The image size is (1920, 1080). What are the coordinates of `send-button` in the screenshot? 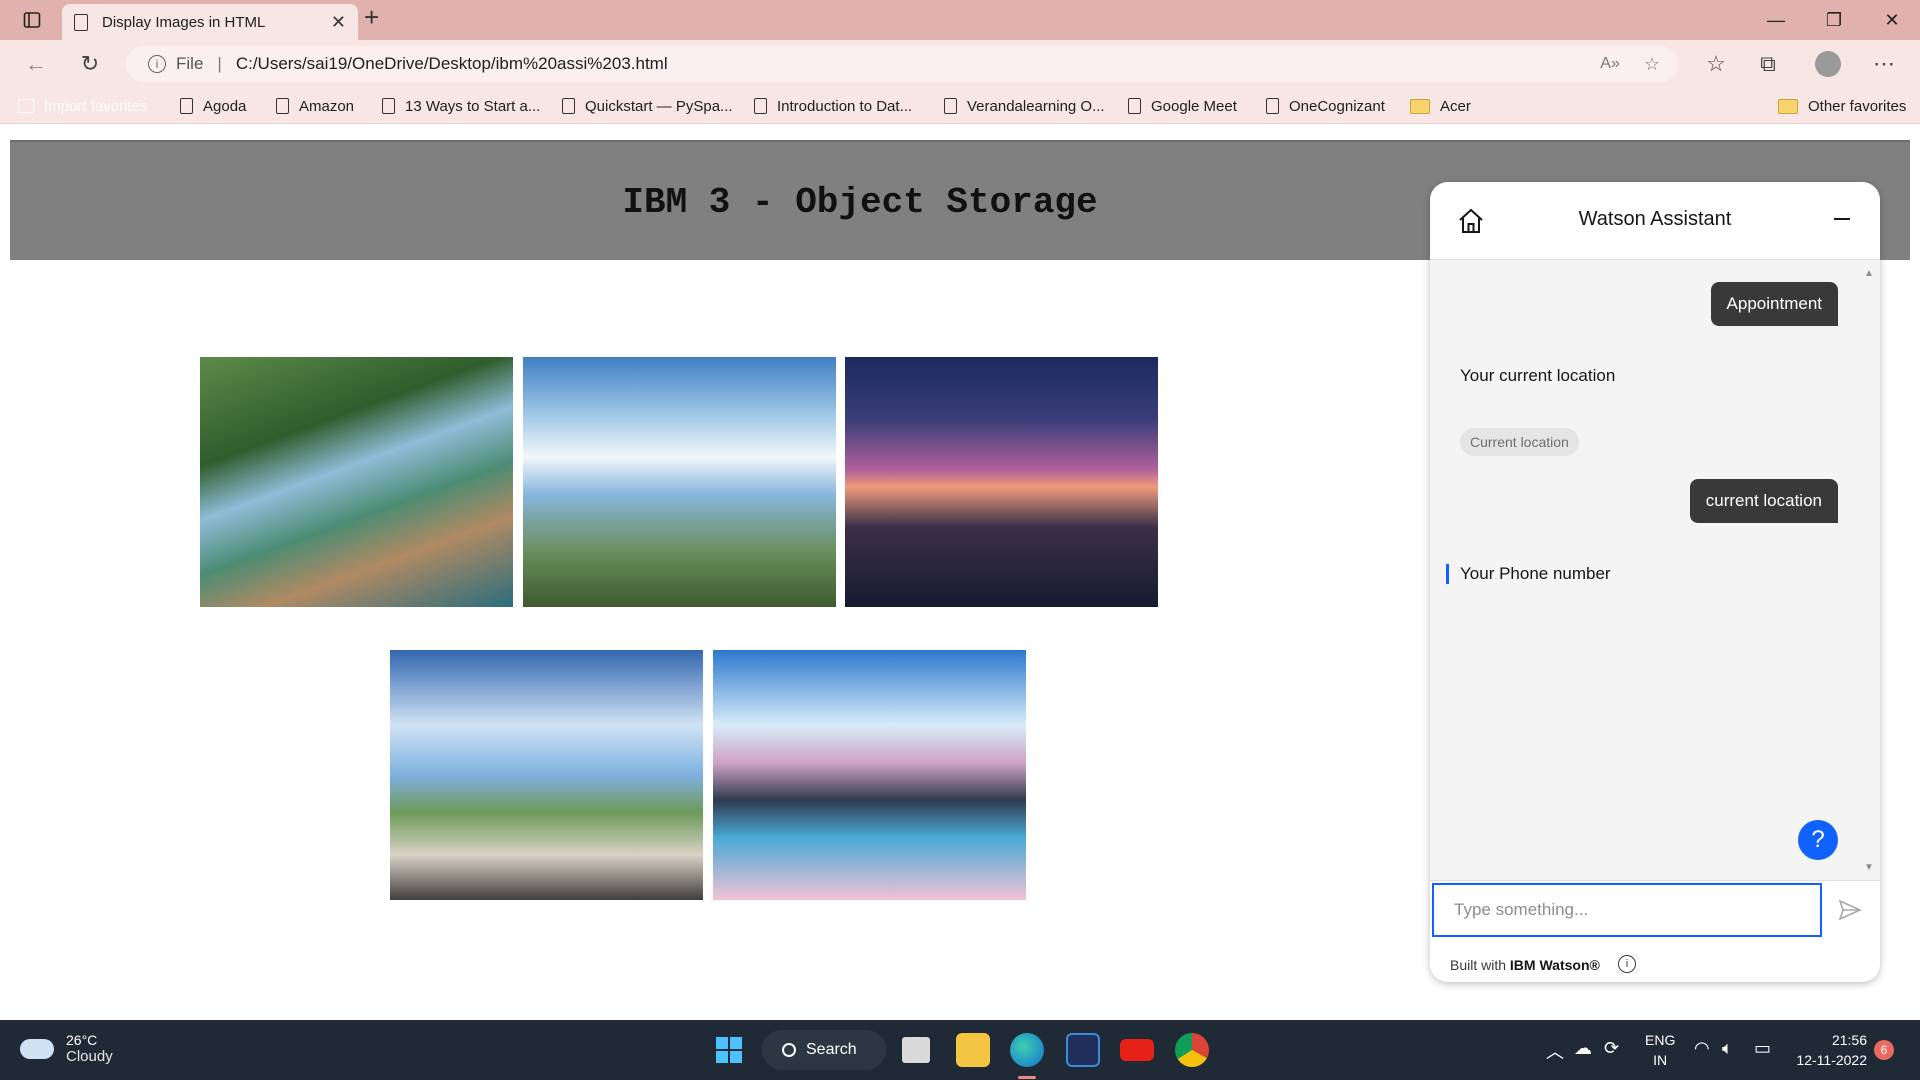 It's located at (1850, 910).